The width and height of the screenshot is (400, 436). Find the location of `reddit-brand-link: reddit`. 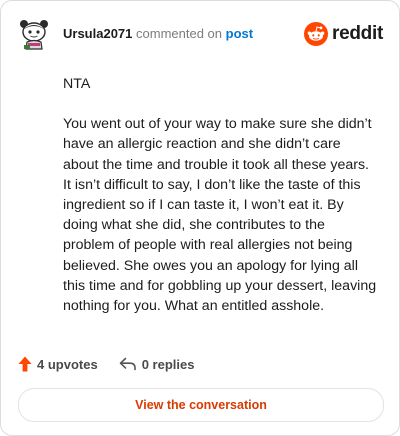

reddit-brand-link: reddit is located at coordinates (343, 34).